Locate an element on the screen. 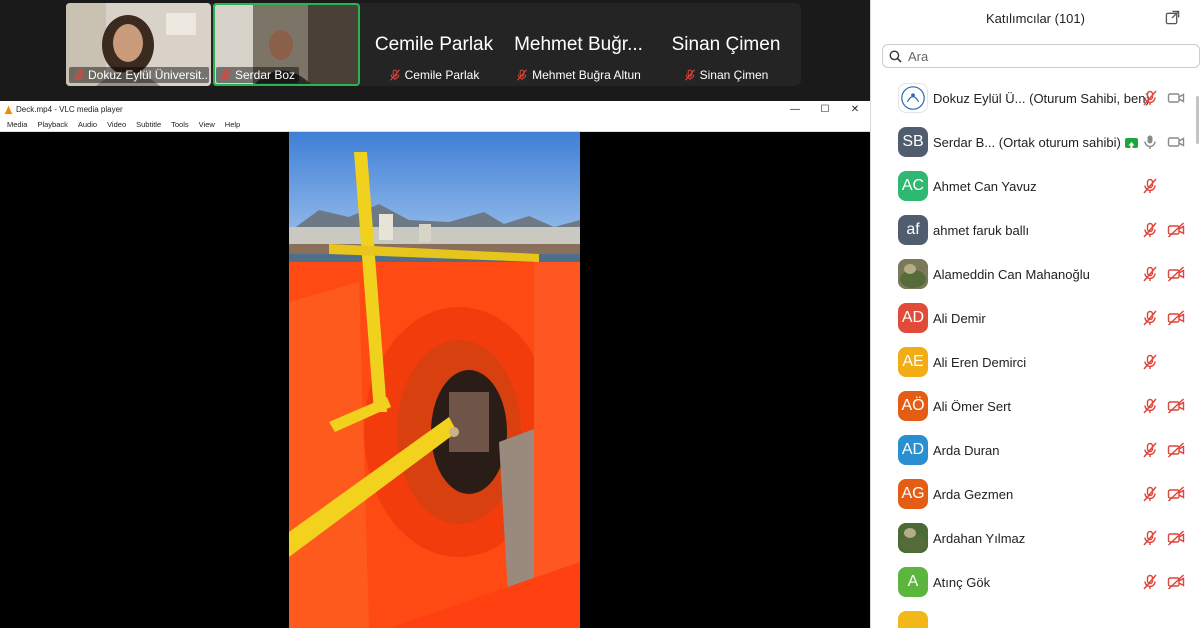  video-tile: Cemile Parlak Cemile Parlak is located at coordinates (434, 44).